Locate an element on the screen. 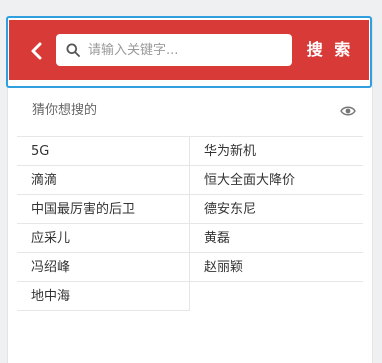  back-button is located at coordinates (37, 50).